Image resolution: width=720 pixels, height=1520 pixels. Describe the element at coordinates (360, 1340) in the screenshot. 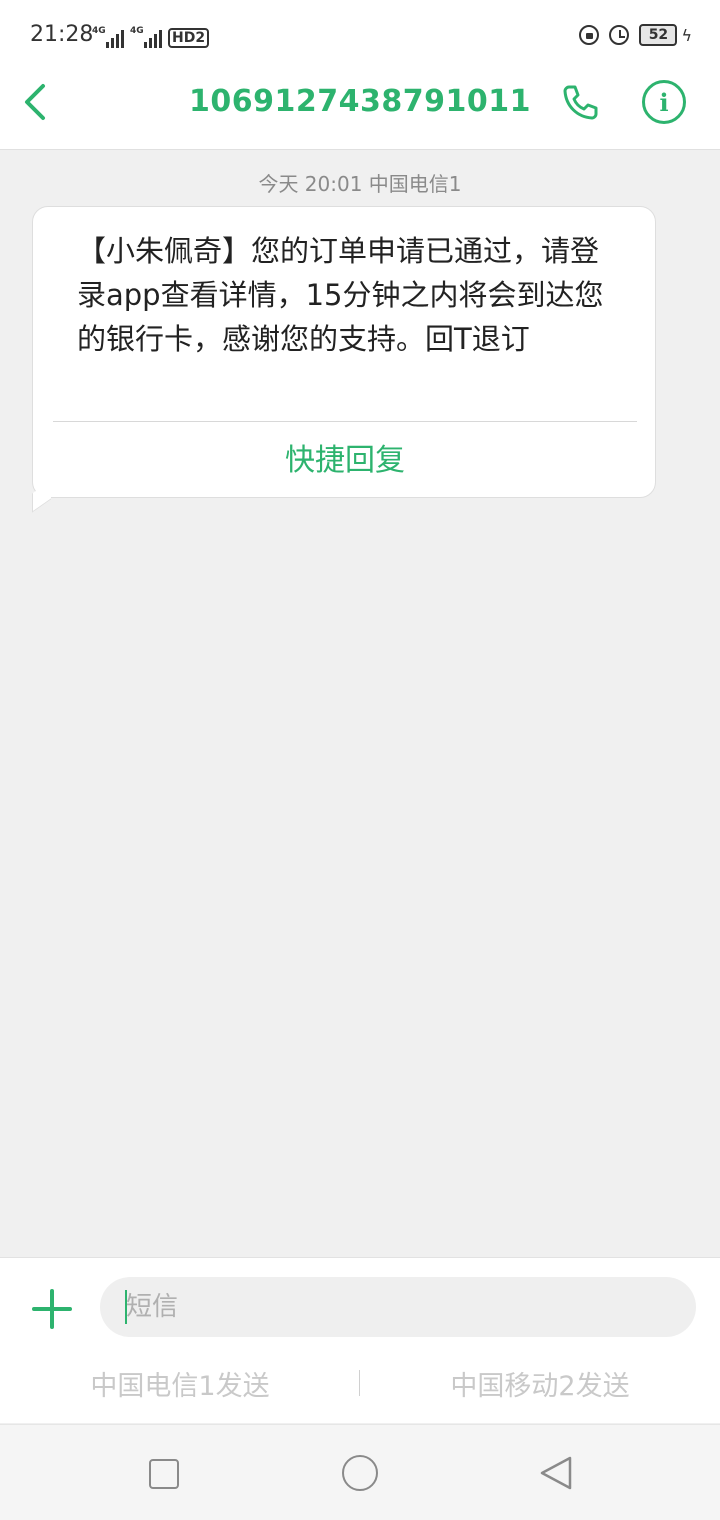

I see `message-composer: 中国电信1发送 中国移动2发送` at that location.